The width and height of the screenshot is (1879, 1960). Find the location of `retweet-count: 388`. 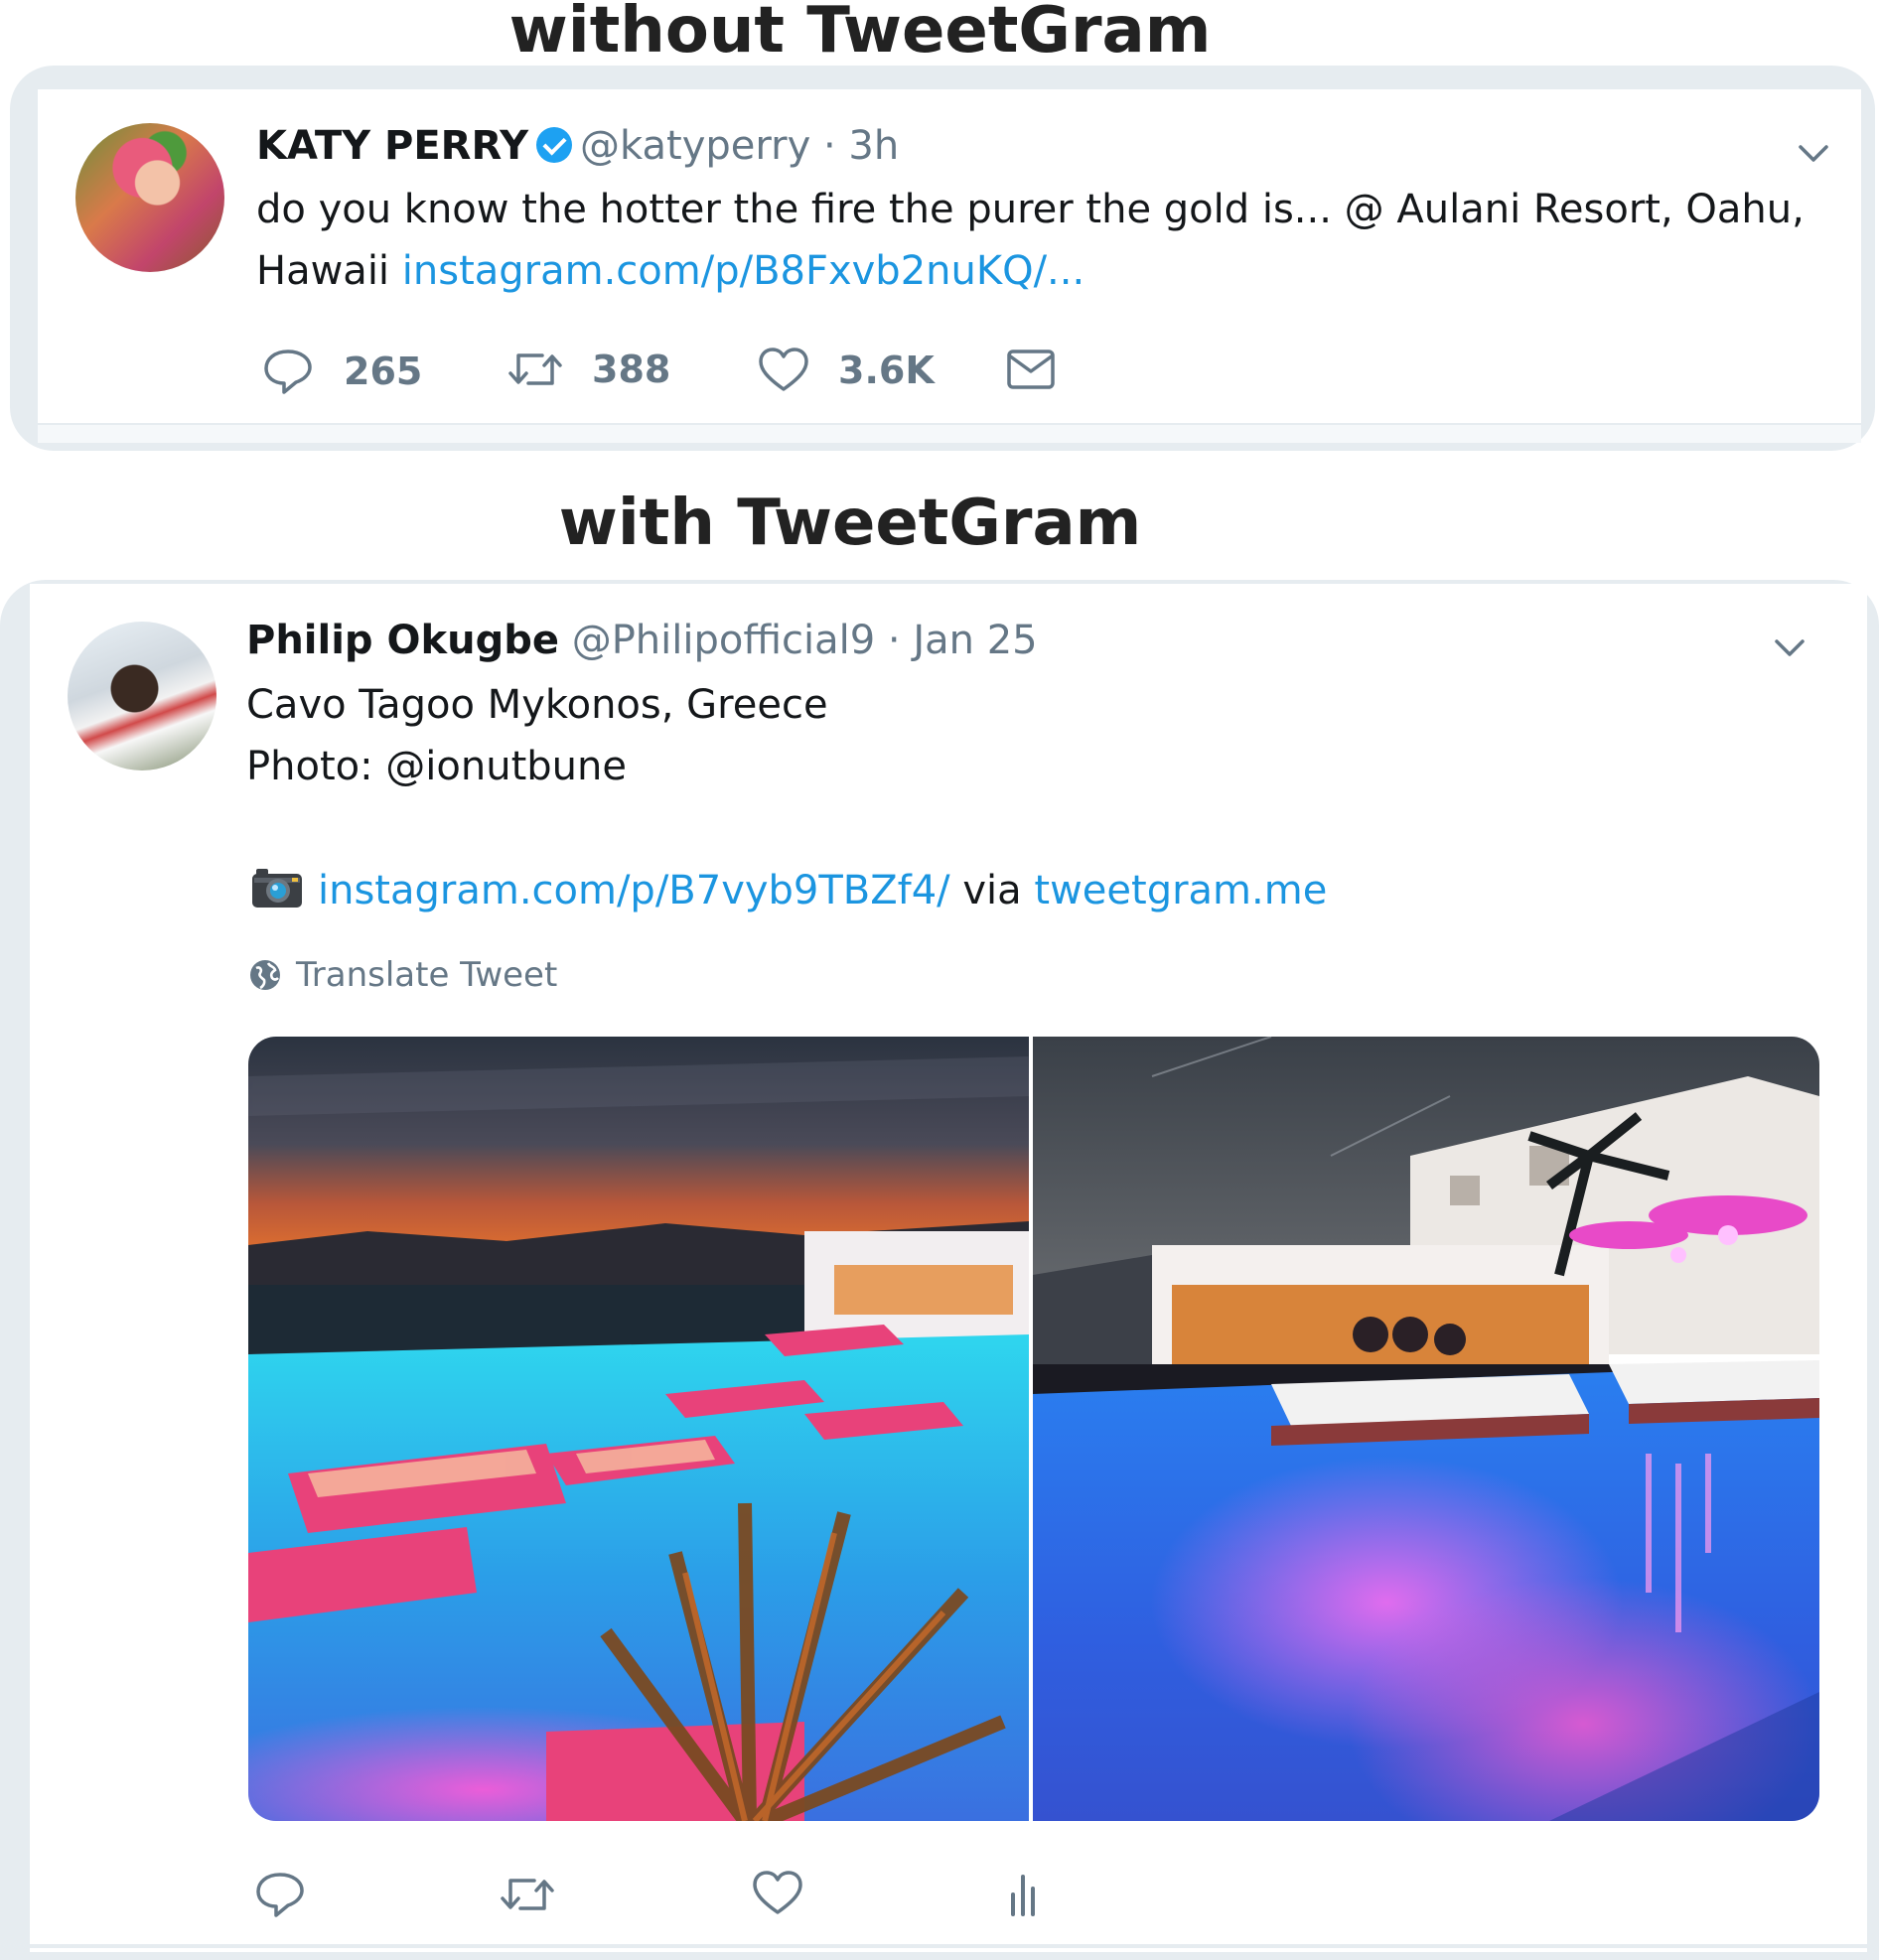

retweet-count: 388 is located at coordinates (631, 369).